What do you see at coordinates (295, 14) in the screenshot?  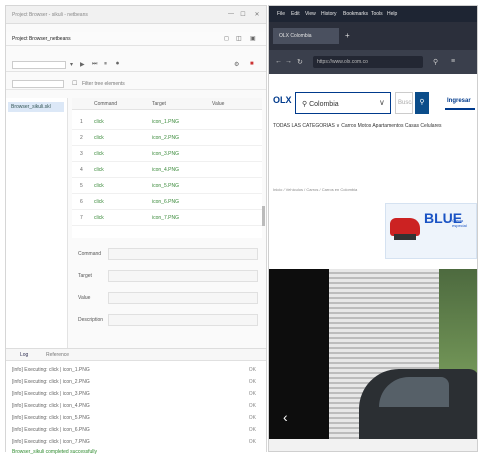 I see `menu-edit: Edit` at bounding box center [295, 14].